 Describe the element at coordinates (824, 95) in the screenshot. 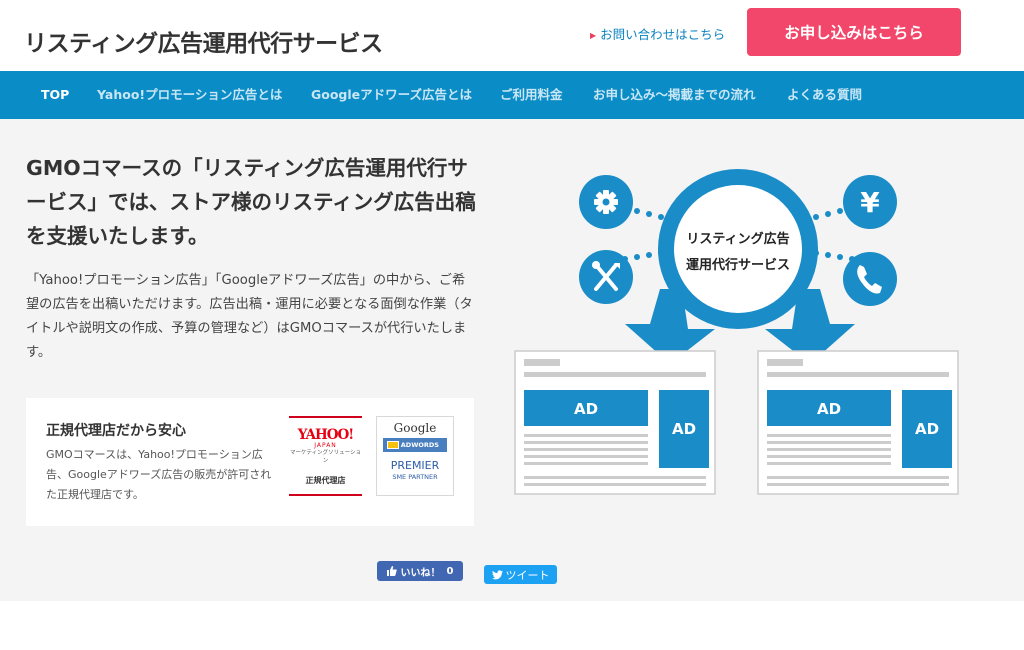

I see `nav-item-faq: よくある質問` at that location.